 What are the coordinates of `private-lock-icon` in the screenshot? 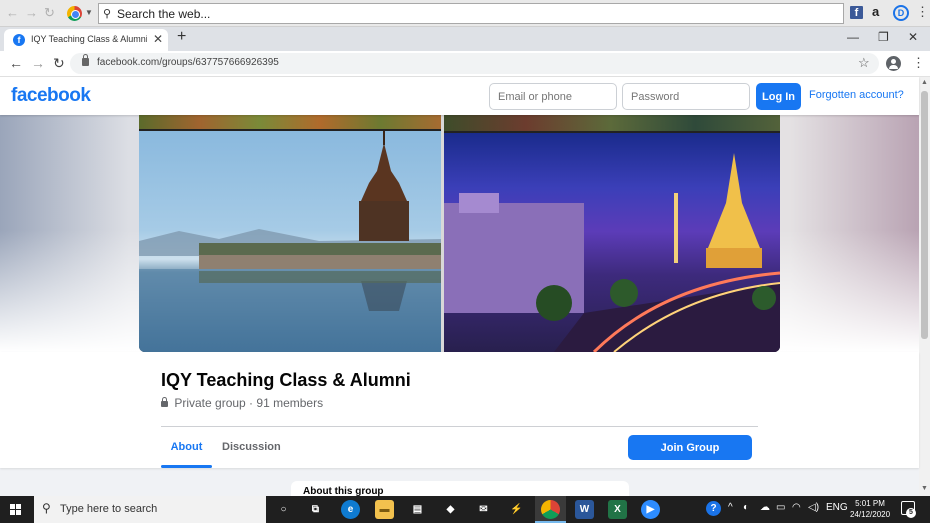 It's located at (164, 402).